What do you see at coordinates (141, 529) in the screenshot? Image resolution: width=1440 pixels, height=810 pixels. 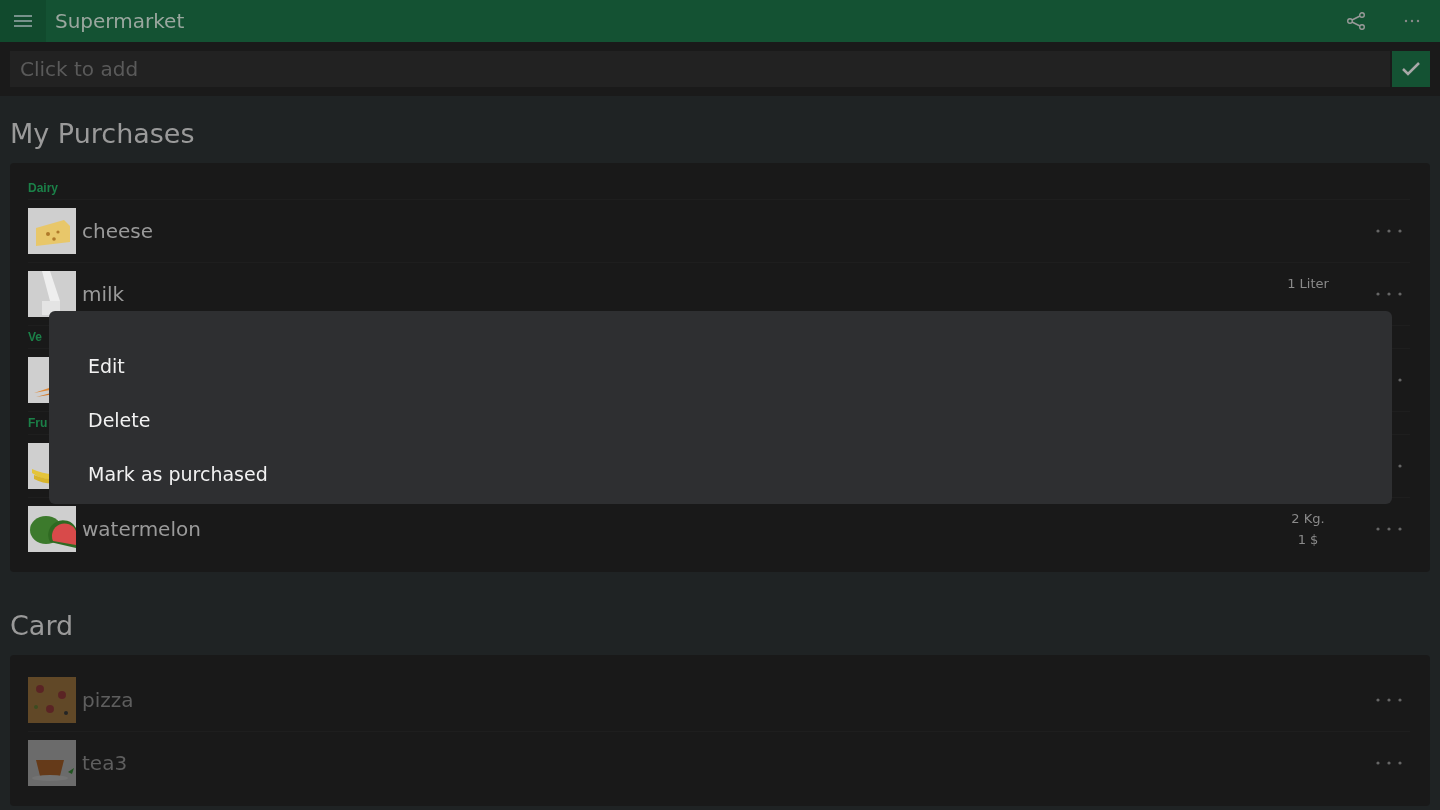 I see `item-name: watermelon` at bounding box center [141, 529].